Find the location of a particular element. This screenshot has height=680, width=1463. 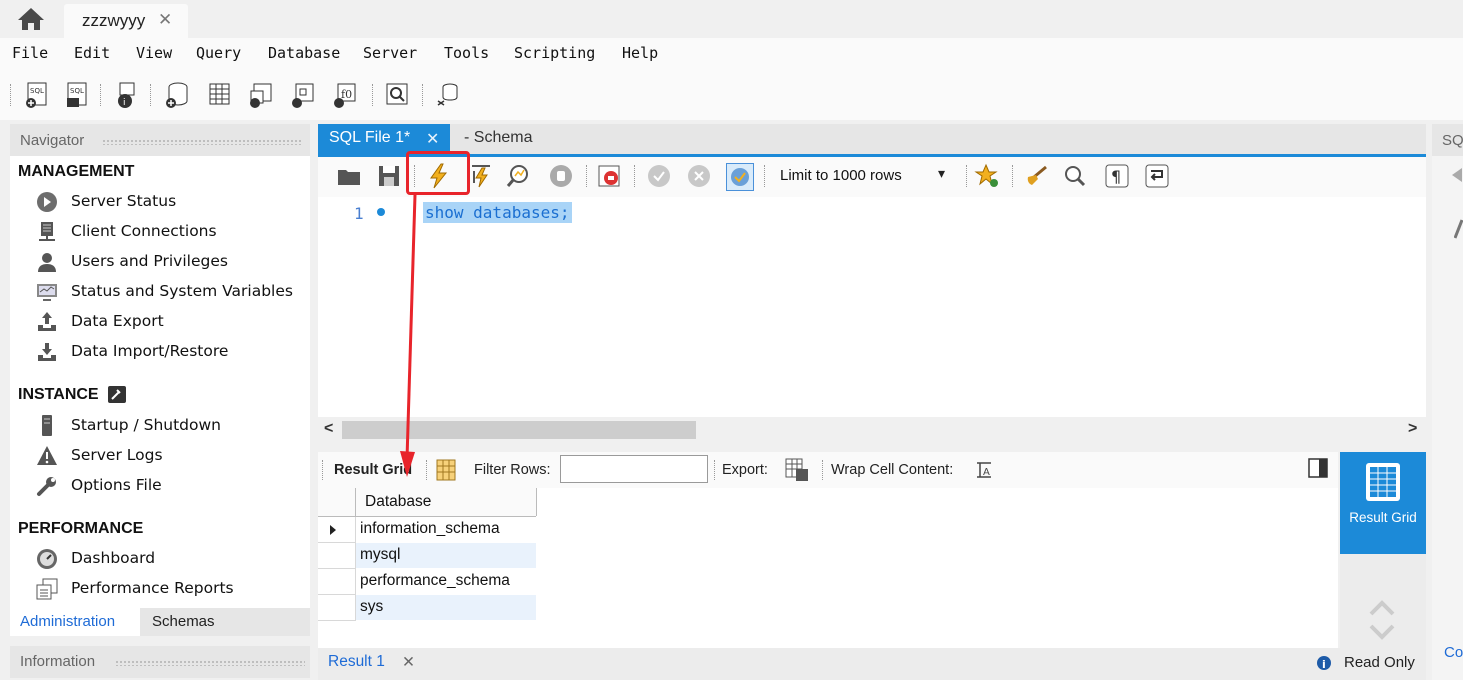

annotation-highlight-box is located at coordinates (438, 173).